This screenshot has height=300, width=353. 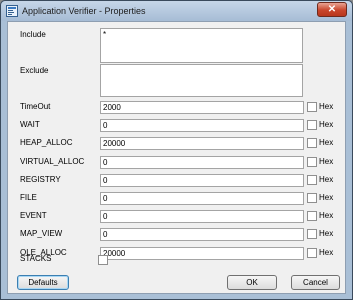 What do you see at coordinates (84, 11) in the screenshot?
I see `window-title: Application Verifier - Properties` at bounding box center [84, 11].